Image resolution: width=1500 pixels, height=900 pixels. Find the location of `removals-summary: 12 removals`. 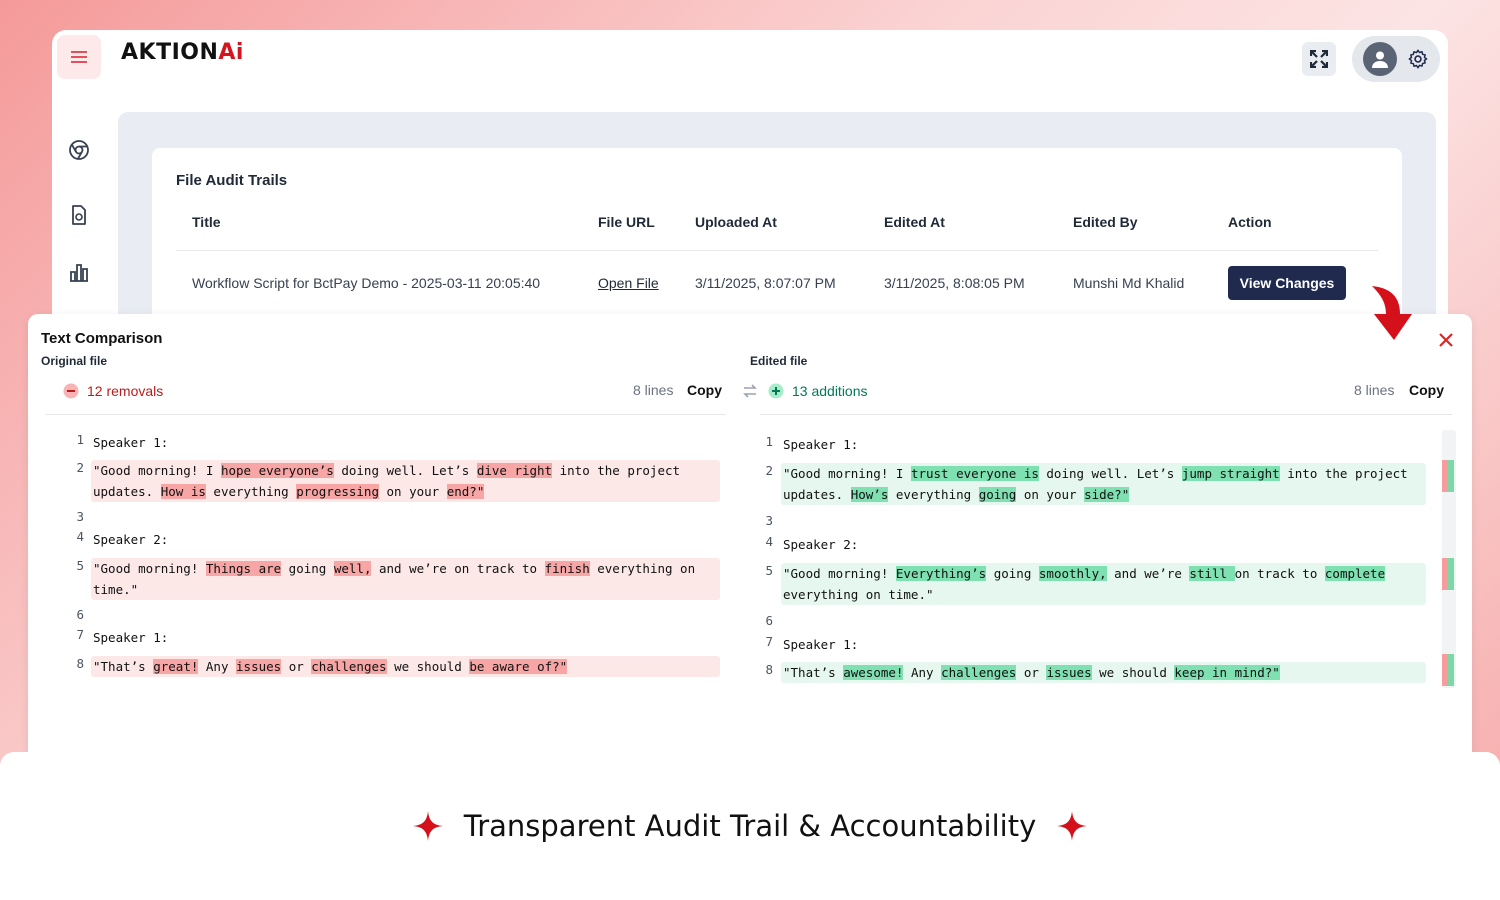

removals-summary: 12 removals is located at coordinates (113, 391).